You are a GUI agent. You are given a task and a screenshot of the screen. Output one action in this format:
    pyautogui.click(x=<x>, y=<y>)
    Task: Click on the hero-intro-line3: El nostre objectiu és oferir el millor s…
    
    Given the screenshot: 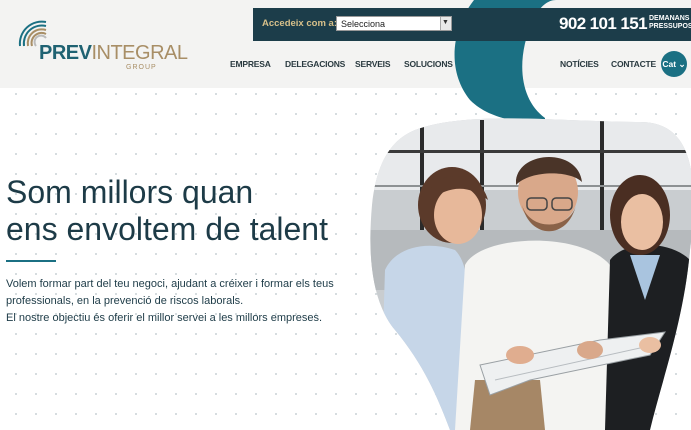 What is the action you would take?
    pyautogui.click(x=164, y=318)
    